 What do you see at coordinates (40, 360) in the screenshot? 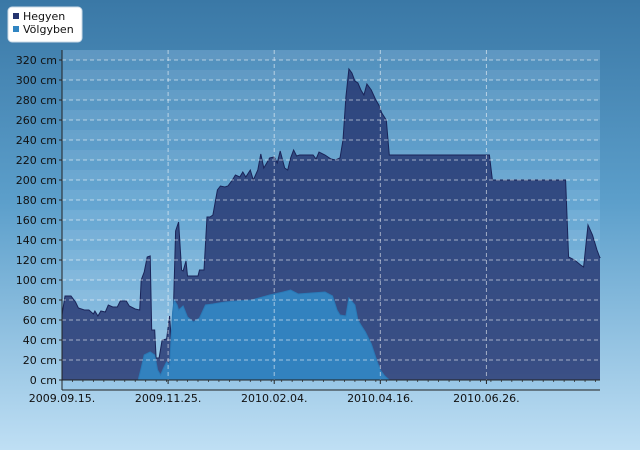
I see `y-tick-label: 20 cm` at bounding box center [40, 360].